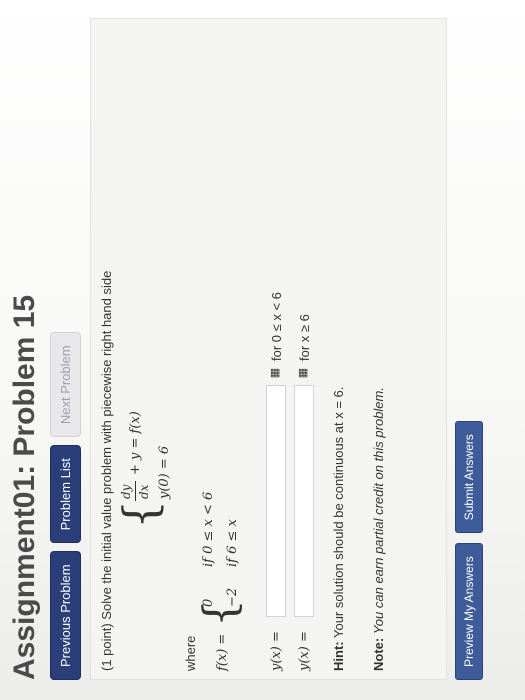 Image resolution: width=525 pixels, height=700 pixels. What do you see at coordinates (208, 602) in the screenshot?
I see `f-case1-value: 0` at bounding box center [208, 602].